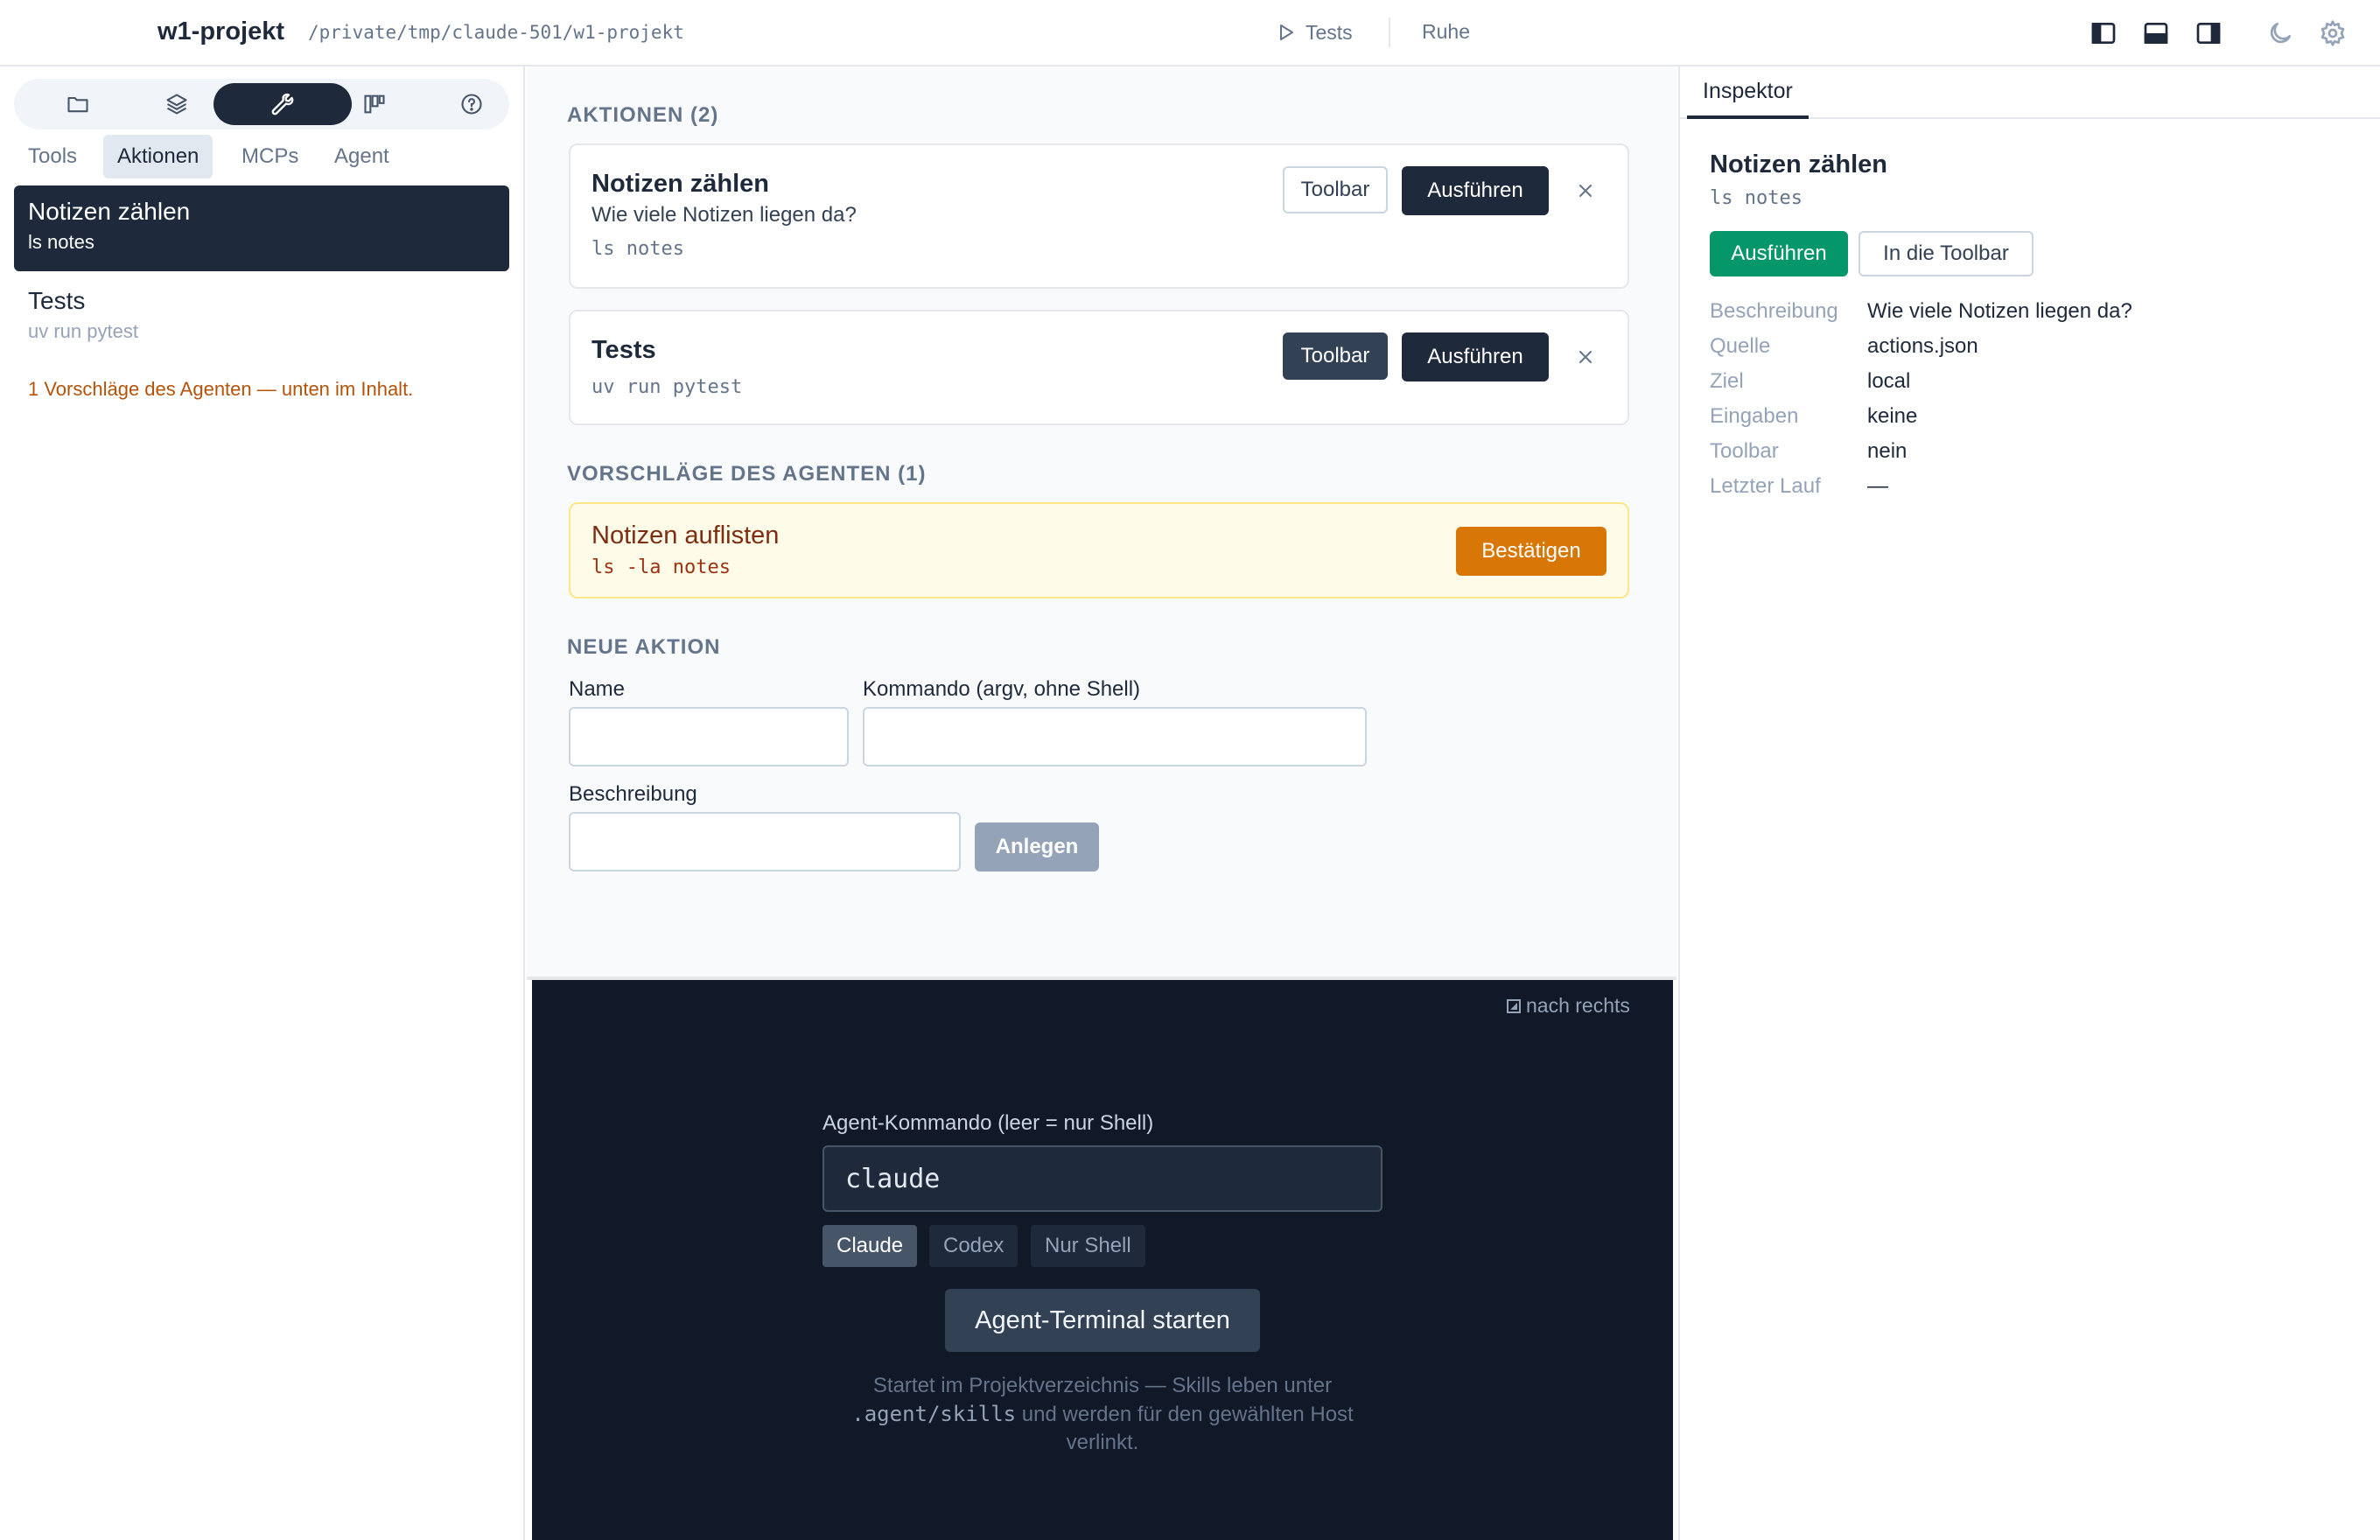  What do you see at coordinates (667, 387) in the screenshot?
I see `action-cmd: uv run pytest` at bounding box center [667, 387].